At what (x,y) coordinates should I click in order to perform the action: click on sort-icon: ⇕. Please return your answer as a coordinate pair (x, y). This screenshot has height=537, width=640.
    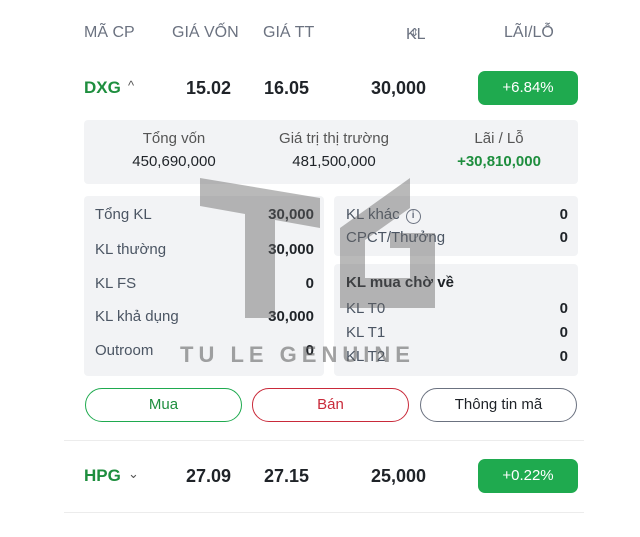
    Looking at the image, I should click on (414, 32).